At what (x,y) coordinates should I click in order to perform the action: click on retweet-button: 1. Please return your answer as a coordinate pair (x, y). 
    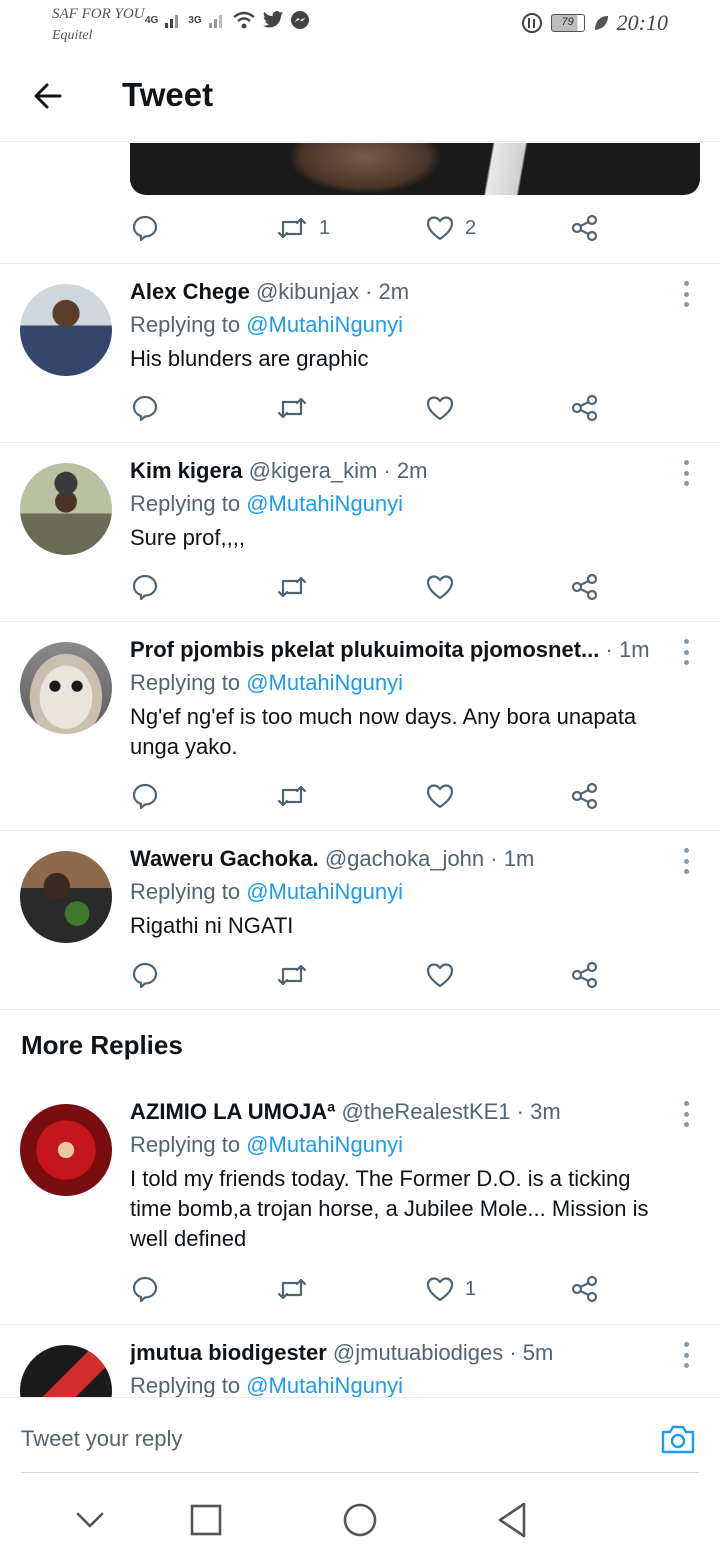
    Looking at the image, I should click on (302, 228).